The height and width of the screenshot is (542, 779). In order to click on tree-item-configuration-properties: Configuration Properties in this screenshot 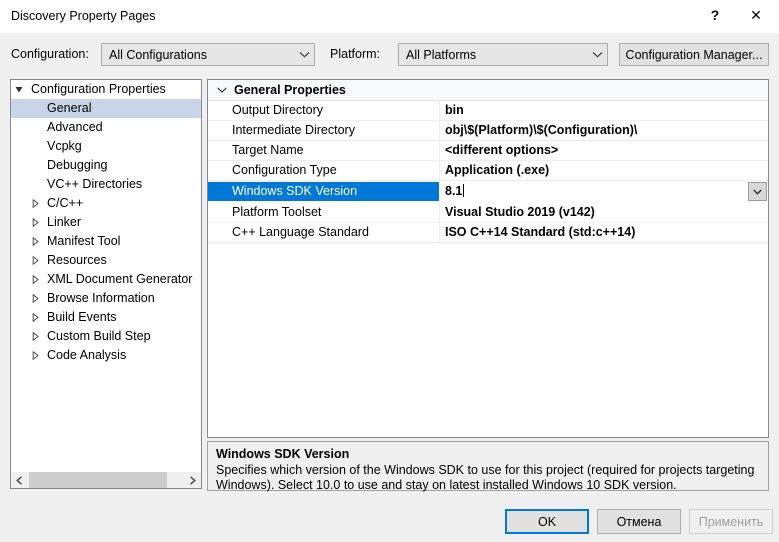, I will do `click(106, 89)`.